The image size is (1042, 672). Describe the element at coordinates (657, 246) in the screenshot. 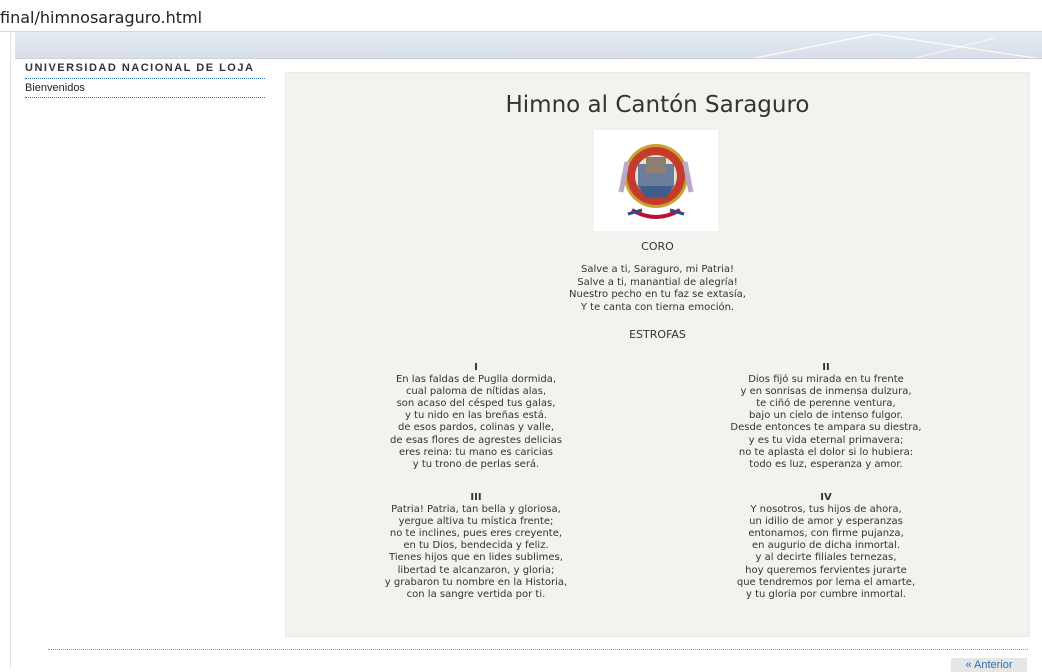

I see `coro-heading: CORO` at that location.